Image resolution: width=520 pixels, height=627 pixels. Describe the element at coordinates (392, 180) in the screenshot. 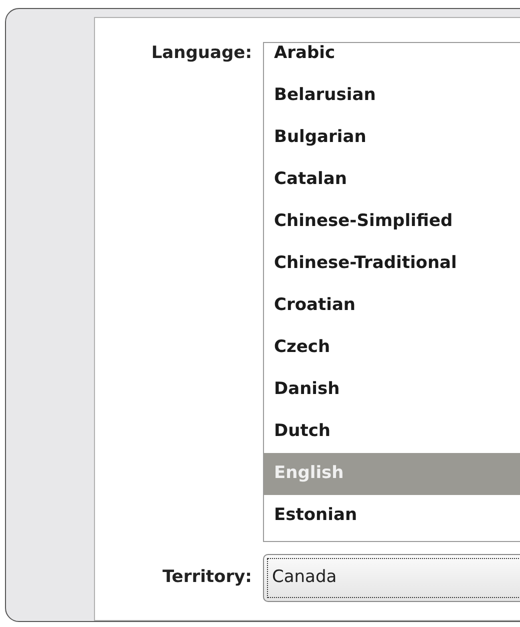

I see `language-item: Catalan` at that location.